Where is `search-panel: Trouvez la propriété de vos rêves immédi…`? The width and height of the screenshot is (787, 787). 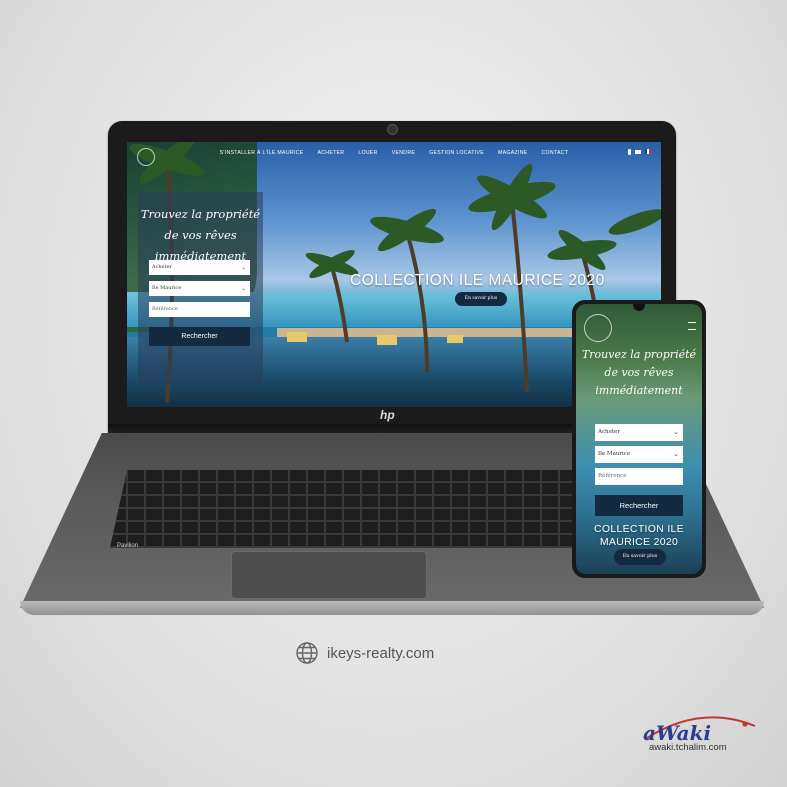 search-panel: Trouvez la propriété de vos rêves immédi… is located at coordinates (200, 288).